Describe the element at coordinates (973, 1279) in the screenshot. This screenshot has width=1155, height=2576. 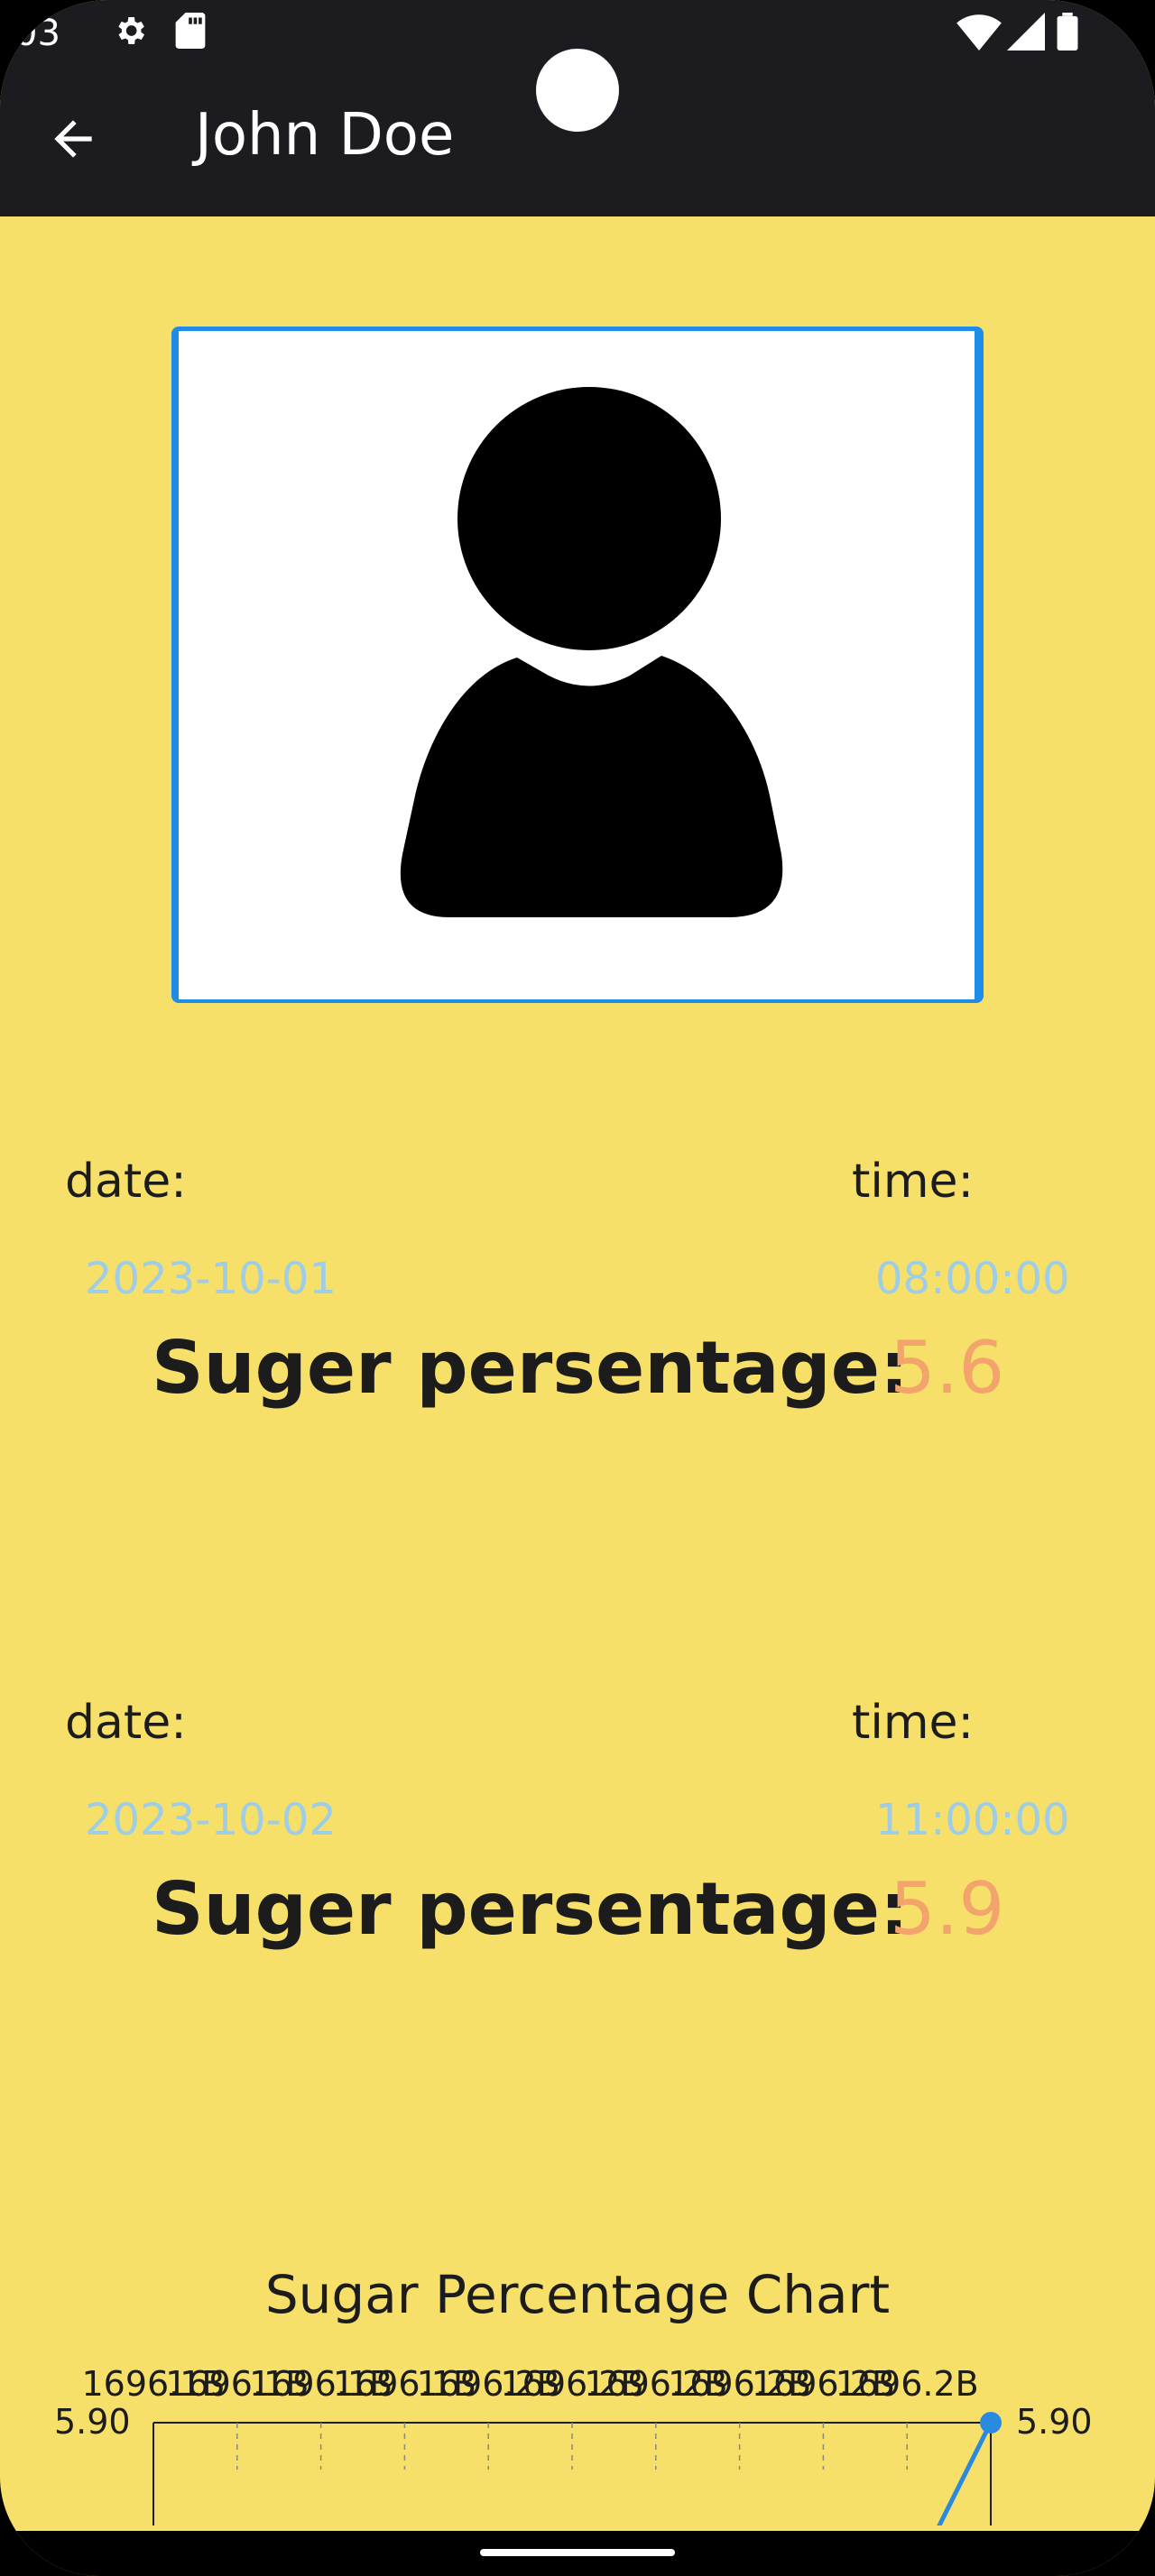
I see `time-value: 08:00:00` at that location.